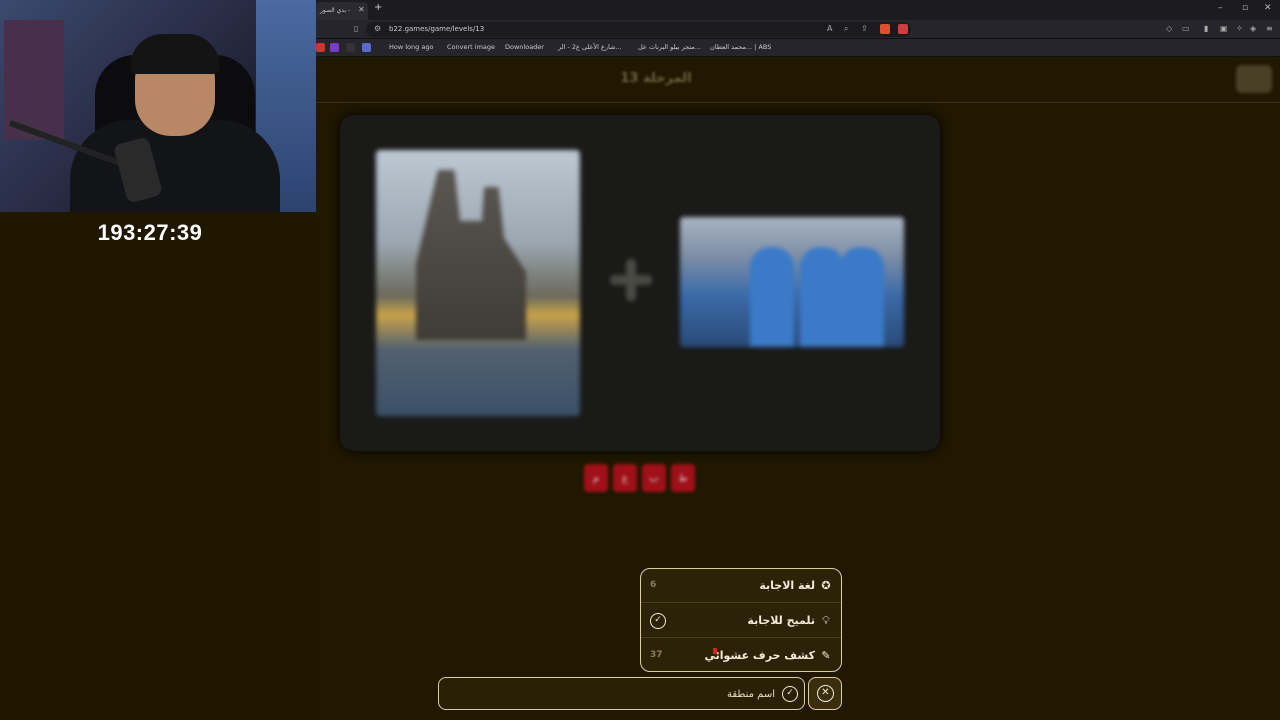 This screenshot has height=720, width=1280. Describe the element at coordinates (1220, 8) in the screenshot. I see `minimize-icon: –` at that location.